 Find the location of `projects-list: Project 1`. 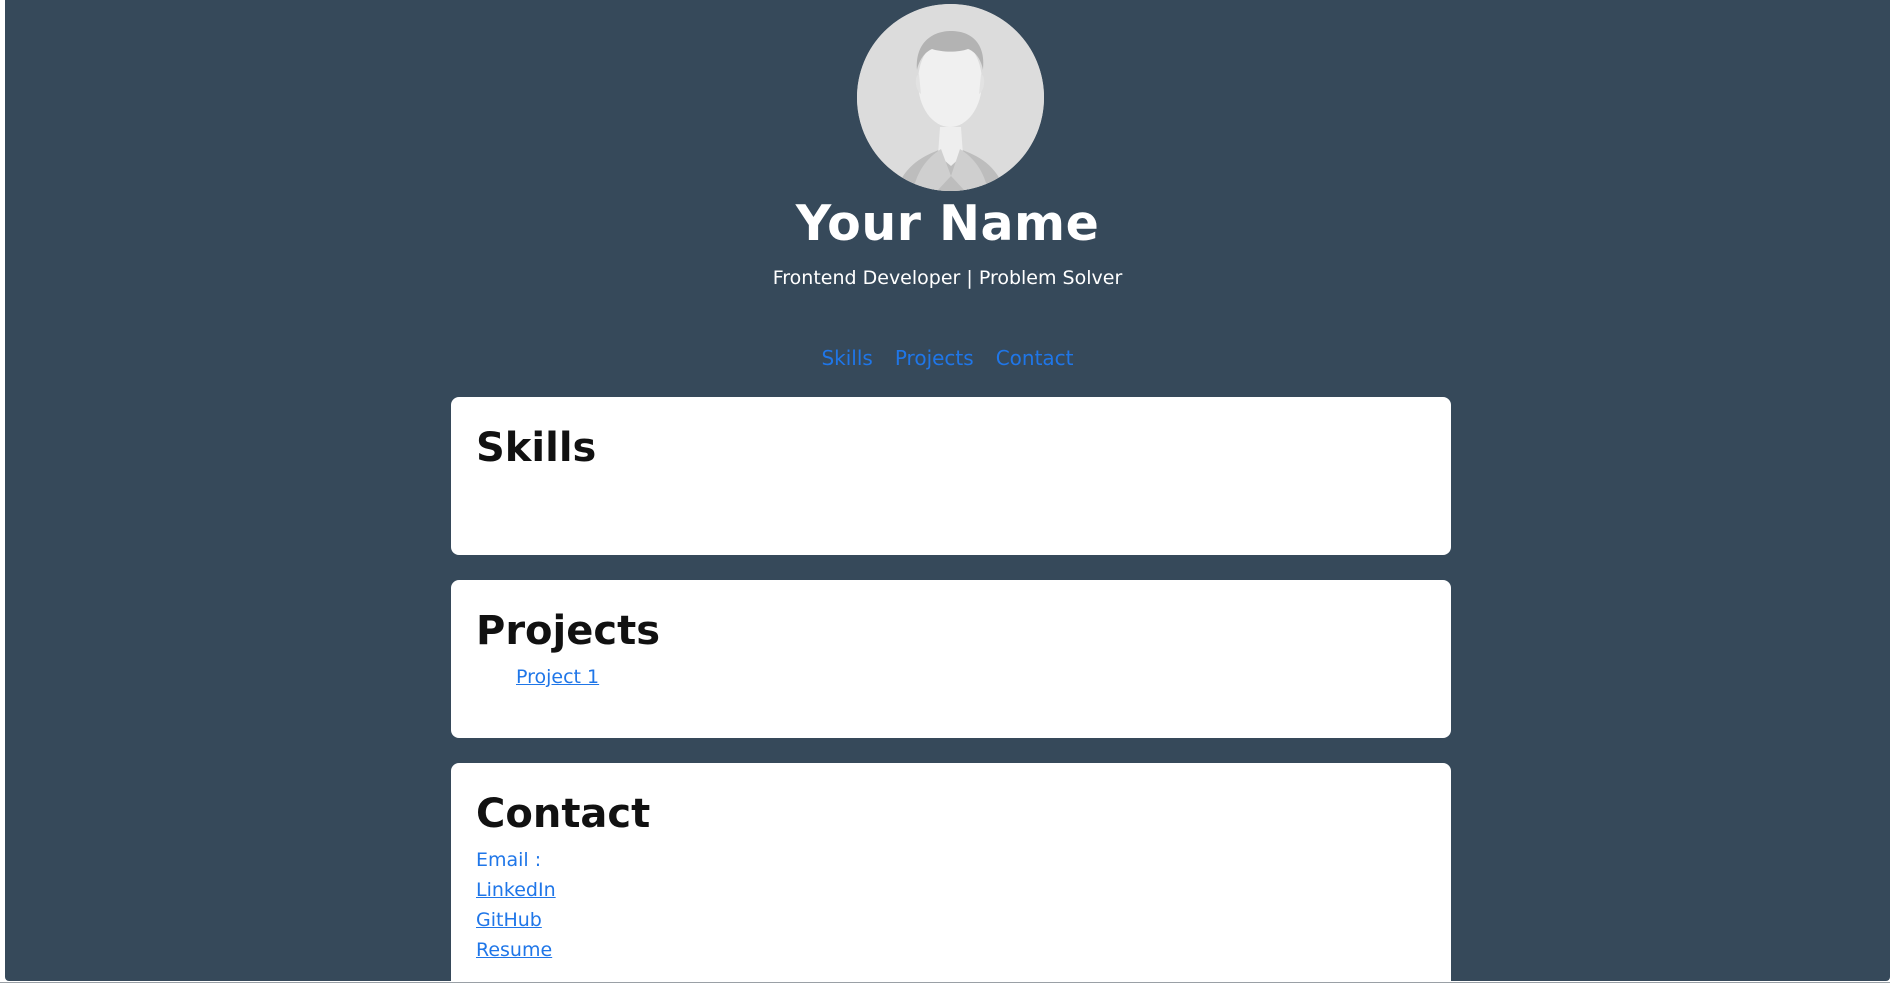

projects-list: Project 1 is located at coordinates (951, 677).